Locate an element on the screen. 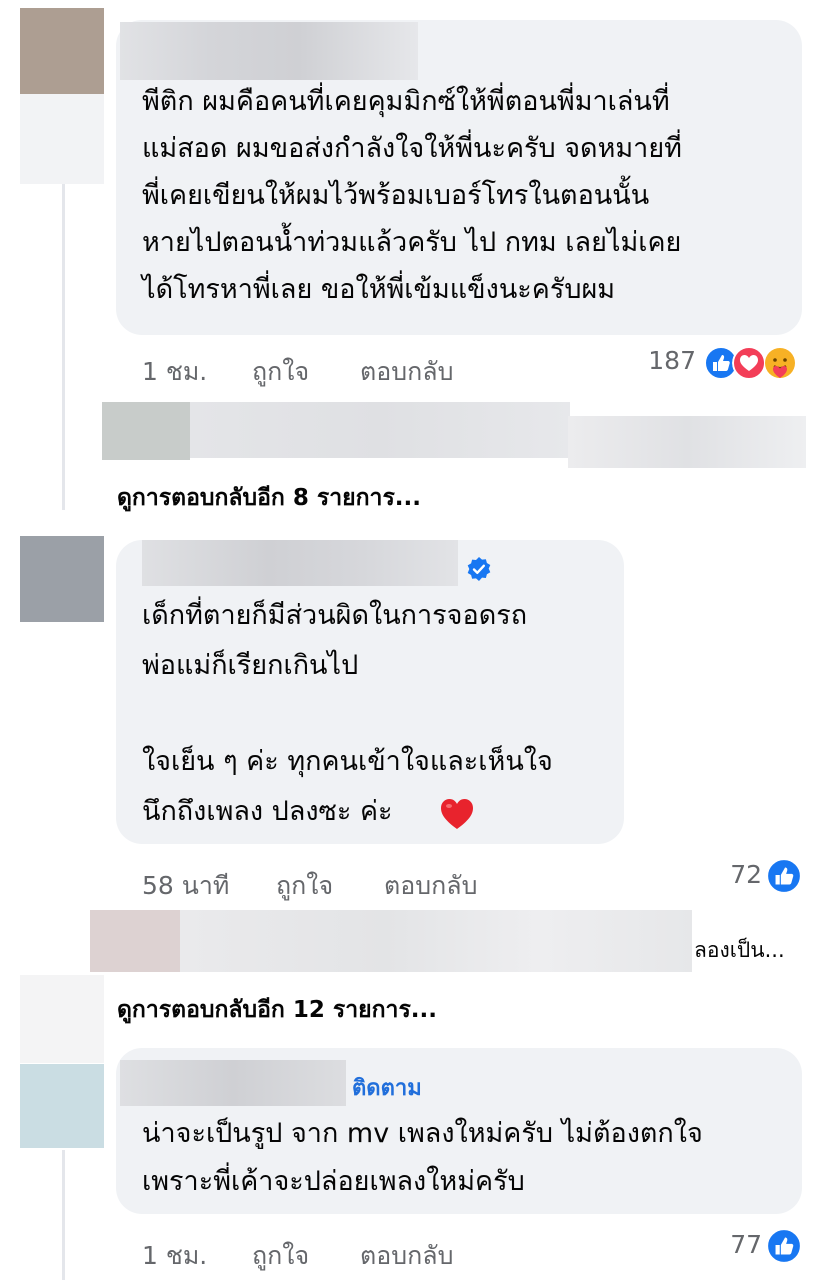  comment-line: เพราะพี่เค้าจะปล่อยเพลงใหม่ครับ is located at coordinates (333, 1181).